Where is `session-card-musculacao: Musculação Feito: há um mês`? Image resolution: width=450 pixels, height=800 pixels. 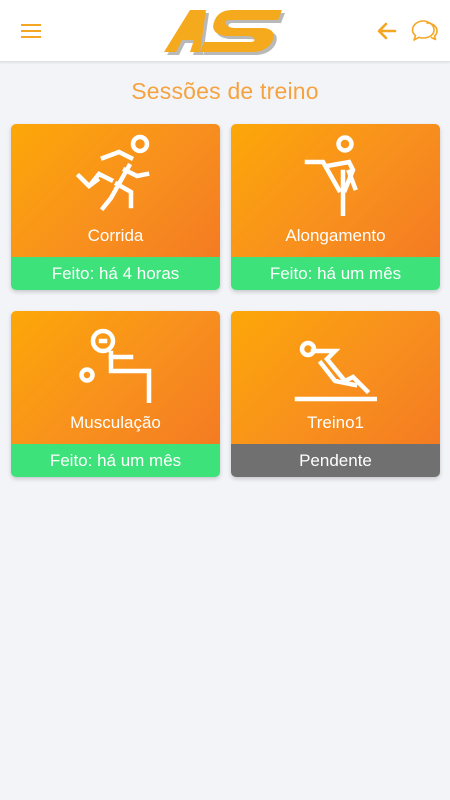 session-card-musculacao: Musculação Feito: há um mês is located at coordinates (115, 394).